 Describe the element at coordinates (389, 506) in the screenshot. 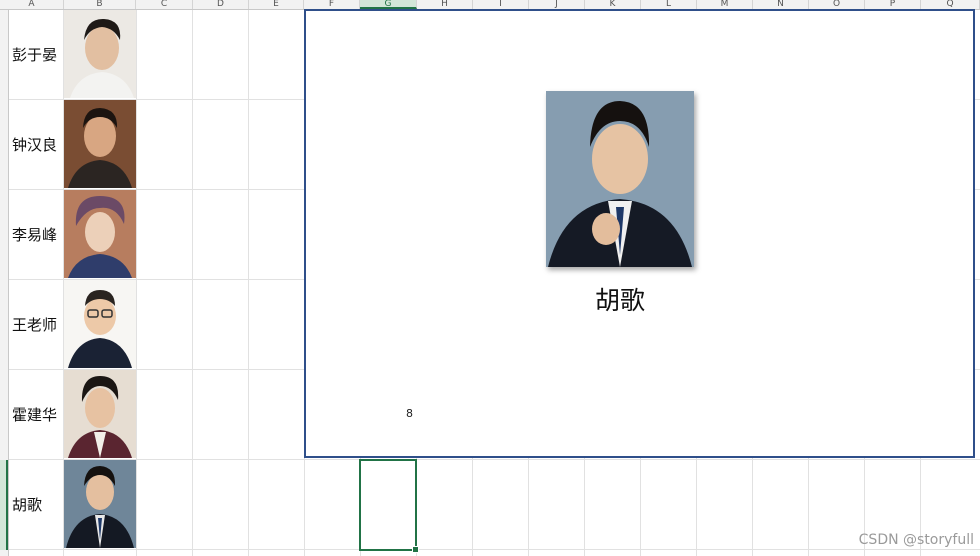

I see `selected-cell` at that location.